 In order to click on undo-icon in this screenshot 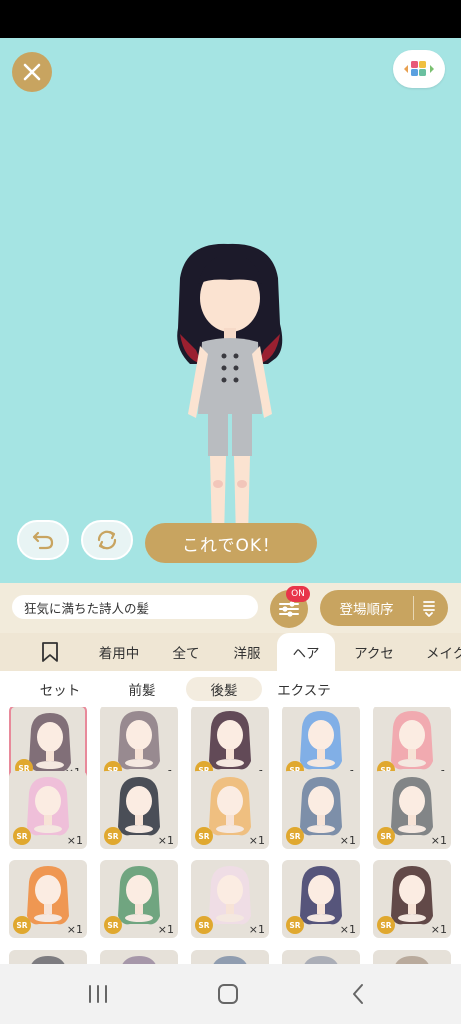, I will do `click(43, 540)`.